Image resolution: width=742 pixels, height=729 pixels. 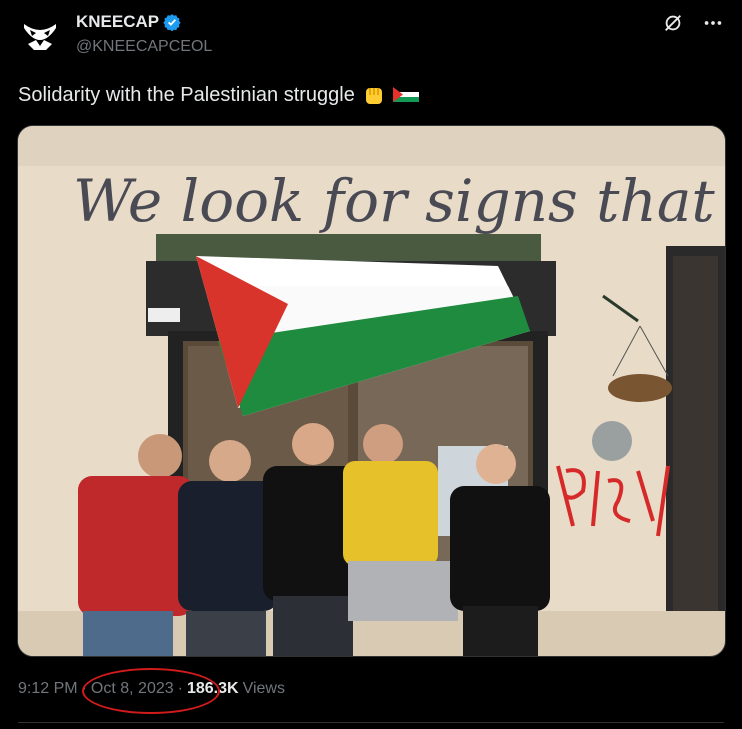 I want to click on date-highlight-annotation, so click(x=151, y=691).